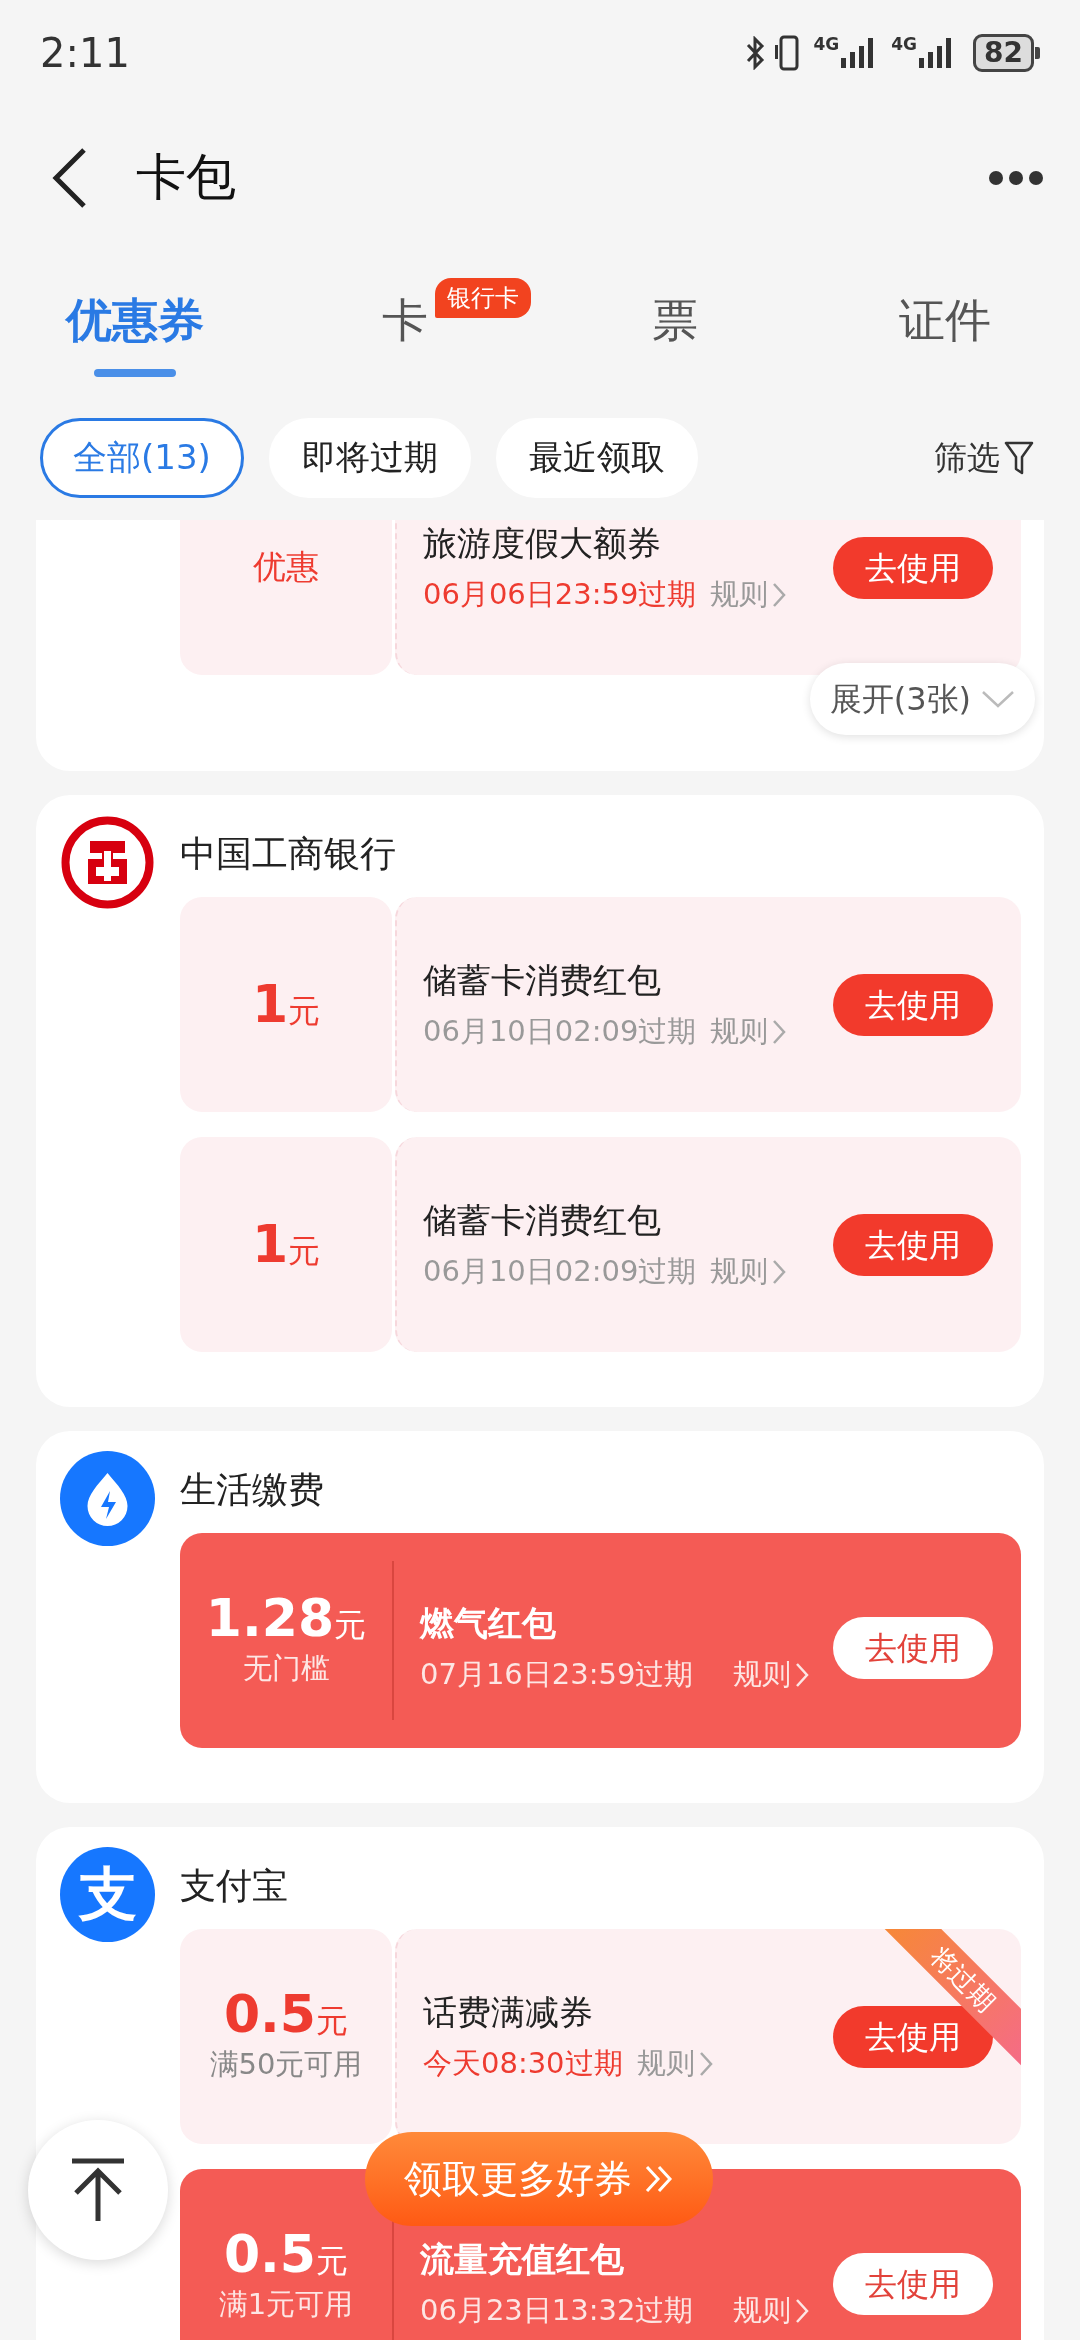 Image resolution: width=1080 pixels, height=2340 pixels. What do you see at coordinates (523, 2064) in the screenshot?
I see `expiry-date: 今天08:30过期` at bounding box center [523, 2064].